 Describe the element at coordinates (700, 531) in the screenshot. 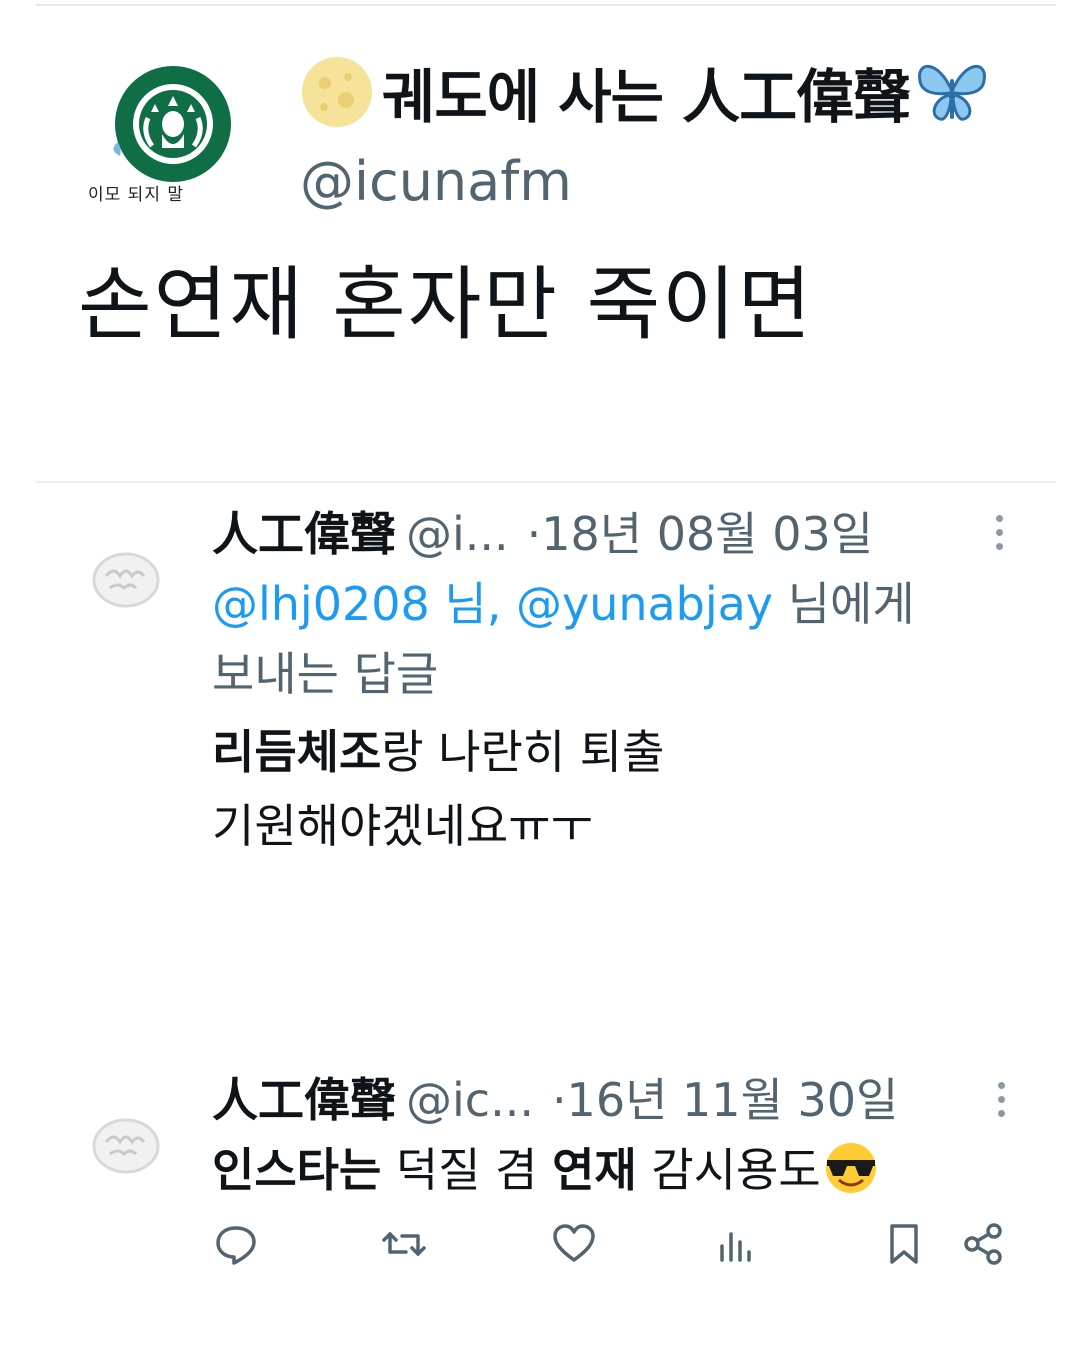

I see `reply-date: ·18년 08월 03일` at that location.